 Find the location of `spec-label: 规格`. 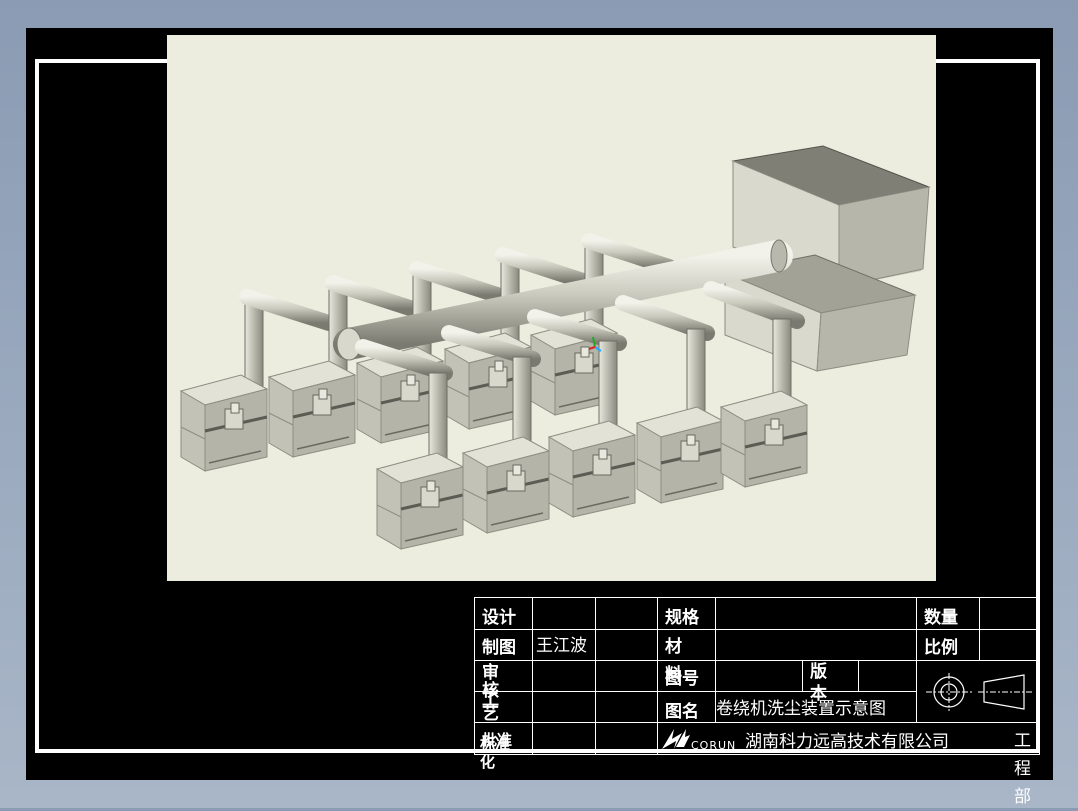

spec-label: 规格 is located at coordinates (682, 618).